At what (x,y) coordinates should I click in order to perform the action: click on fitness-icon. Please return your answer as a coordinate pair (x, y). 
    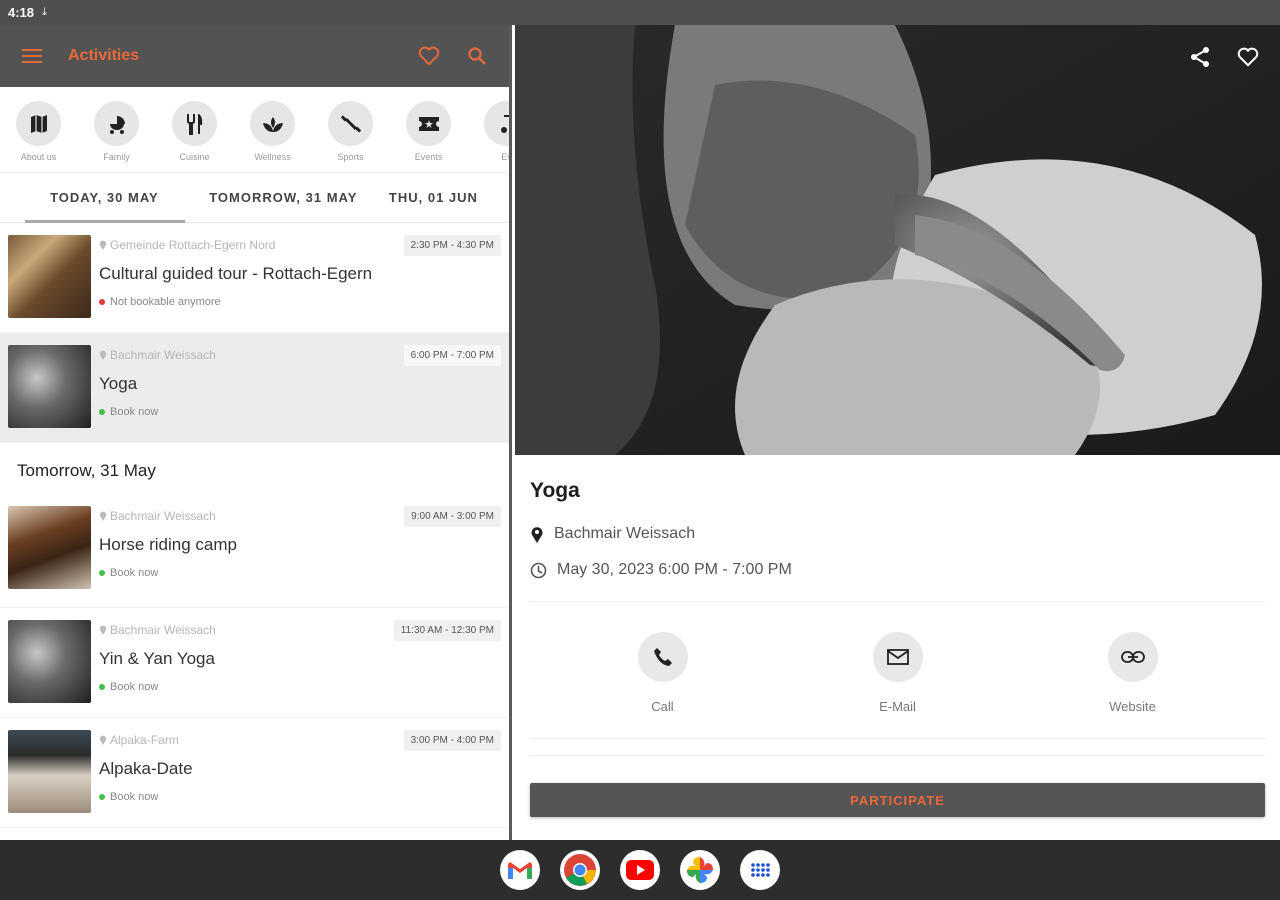
    Looking at the image, I should click on (350, 123).